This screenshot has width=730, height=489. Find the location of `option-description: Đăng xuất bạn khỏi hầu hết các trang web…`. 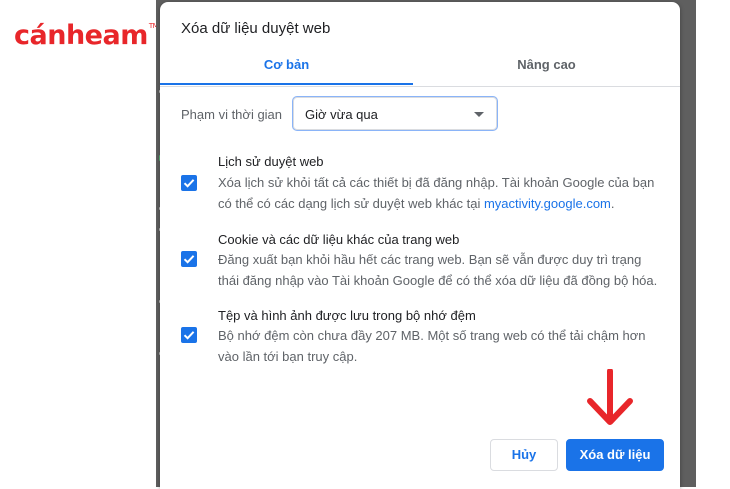

option-description: Đăng xuất bạn khỏi hầu hết các trang web… is located at coordinates (440, 270).